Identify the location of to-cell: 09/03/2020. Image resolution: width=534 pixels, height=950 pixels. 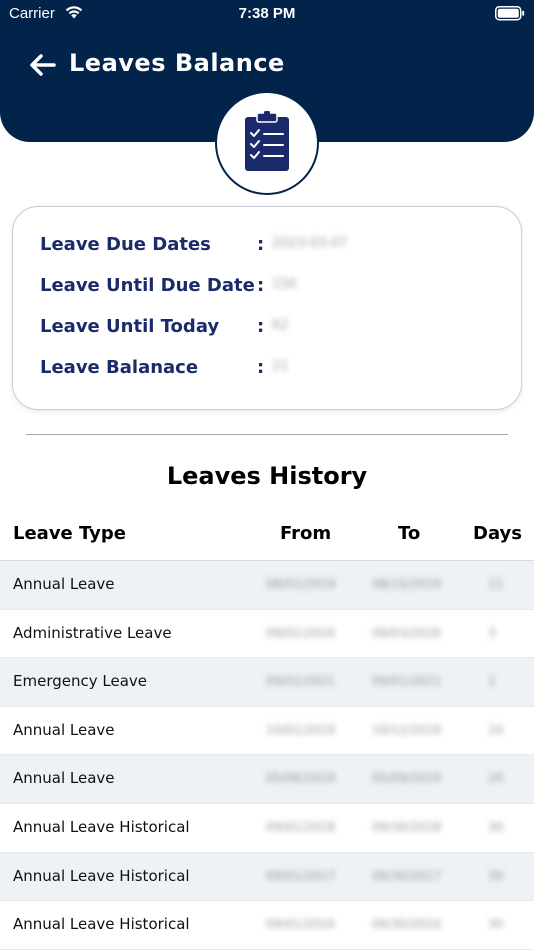
(407, 632).